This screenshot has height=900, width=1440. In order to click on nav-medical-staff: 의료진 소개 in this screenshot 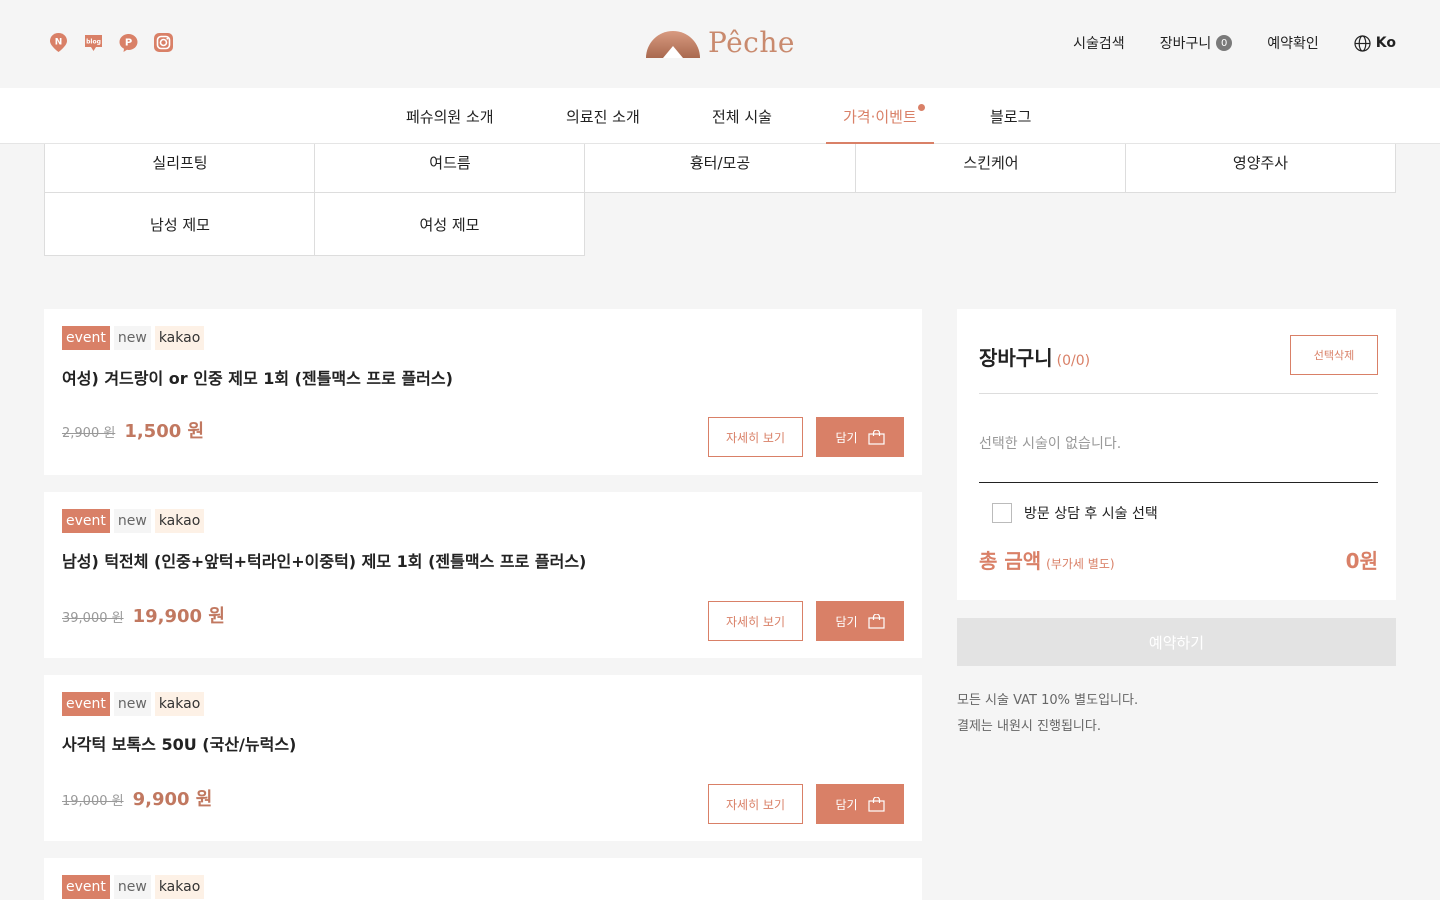, I will do `click(603, 116)`.